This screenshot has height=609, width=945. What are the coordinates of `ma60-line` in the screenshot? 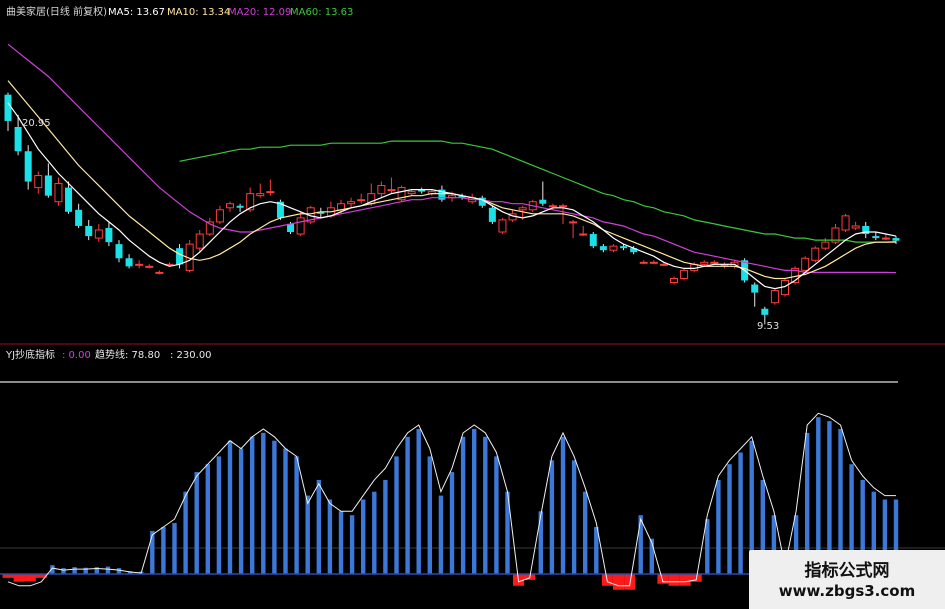 It's located at (538, 191).